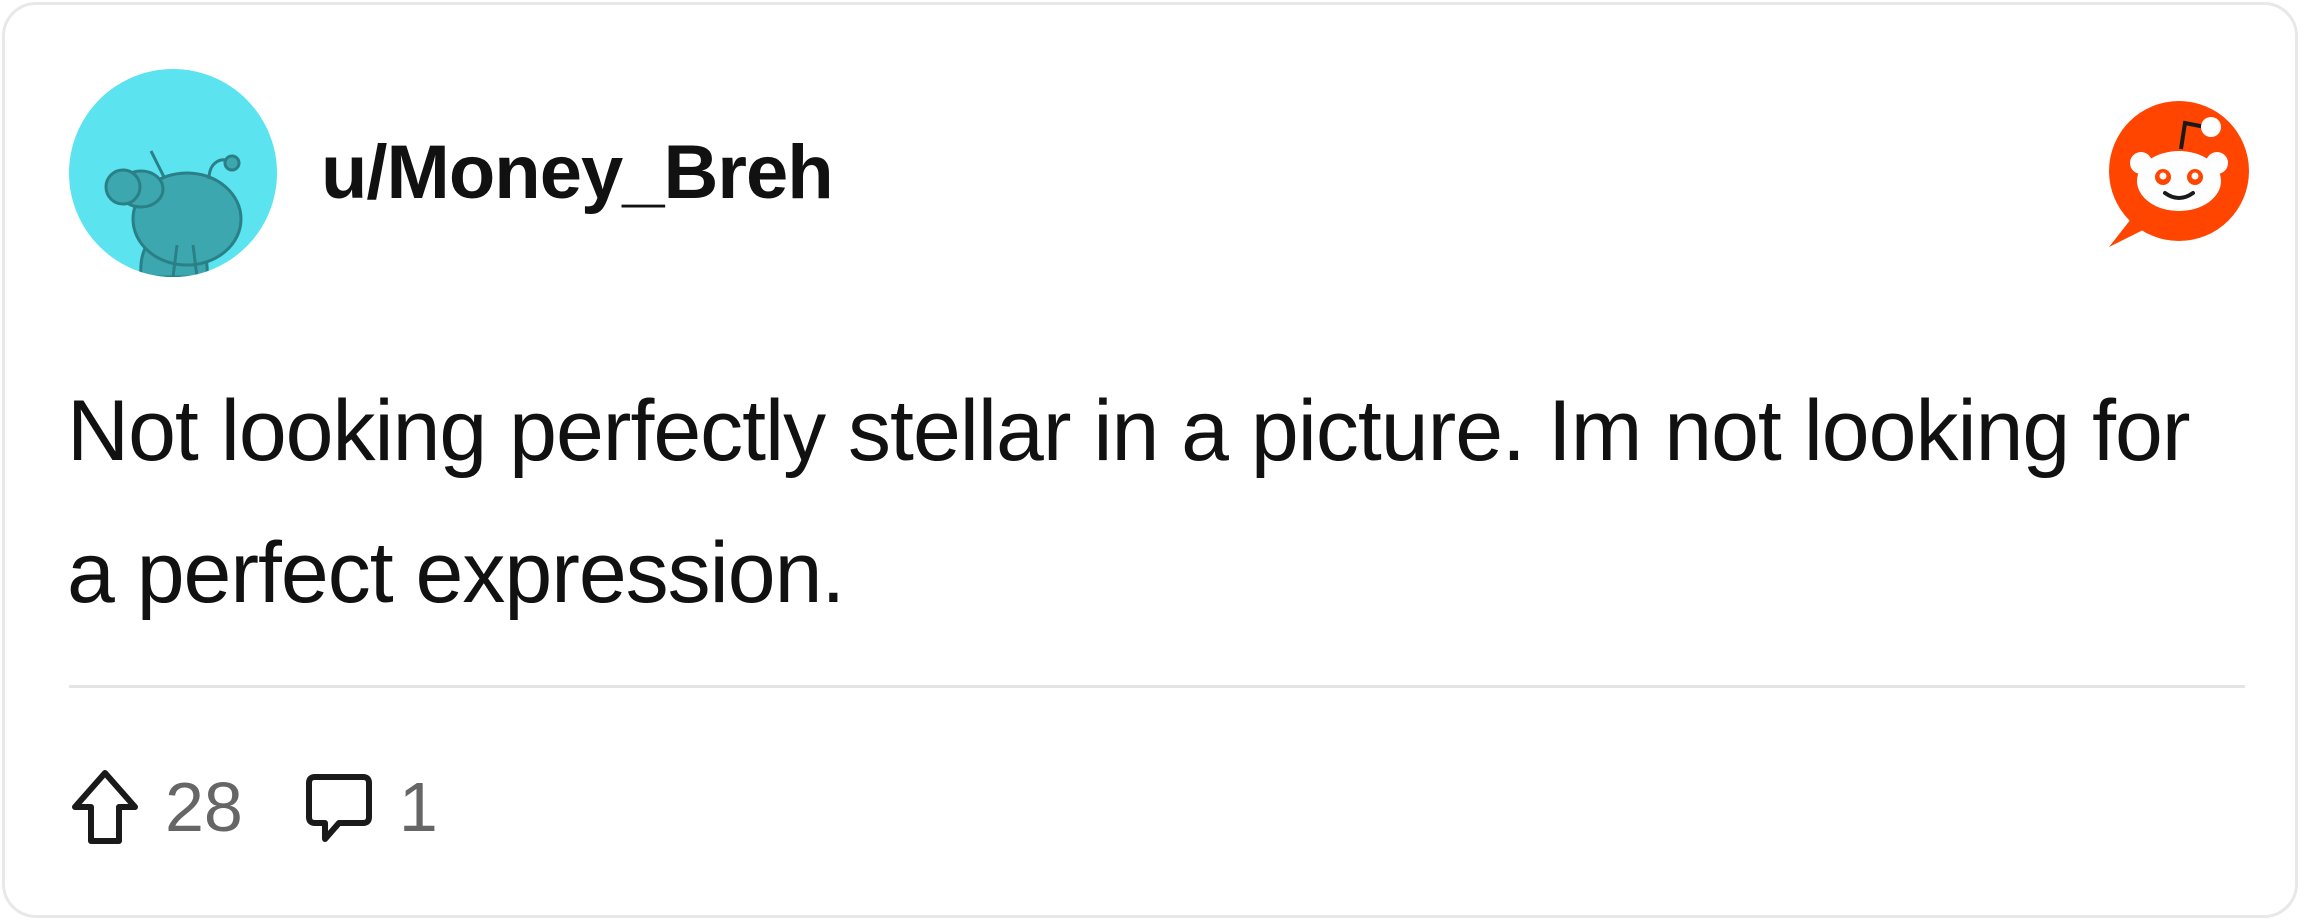 This screenshot has width=2304, height=924. What do you see at coordinates (204, 807) in the screenshot?
I see `upvote-count: 28` at bounding box center [204, 807].